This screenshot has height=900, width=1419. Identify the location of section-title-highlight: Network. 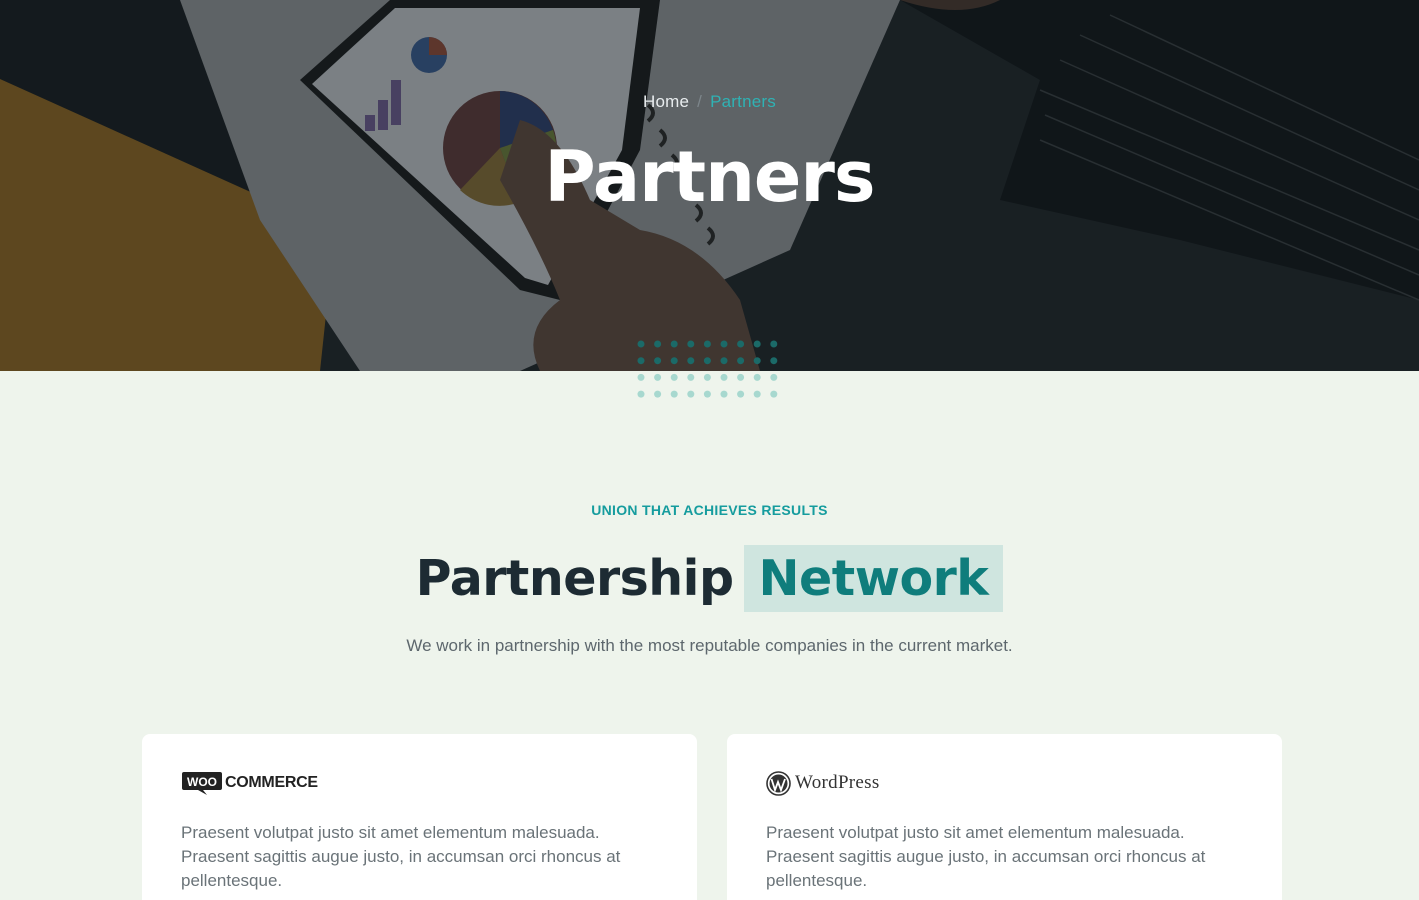
(873, 578).